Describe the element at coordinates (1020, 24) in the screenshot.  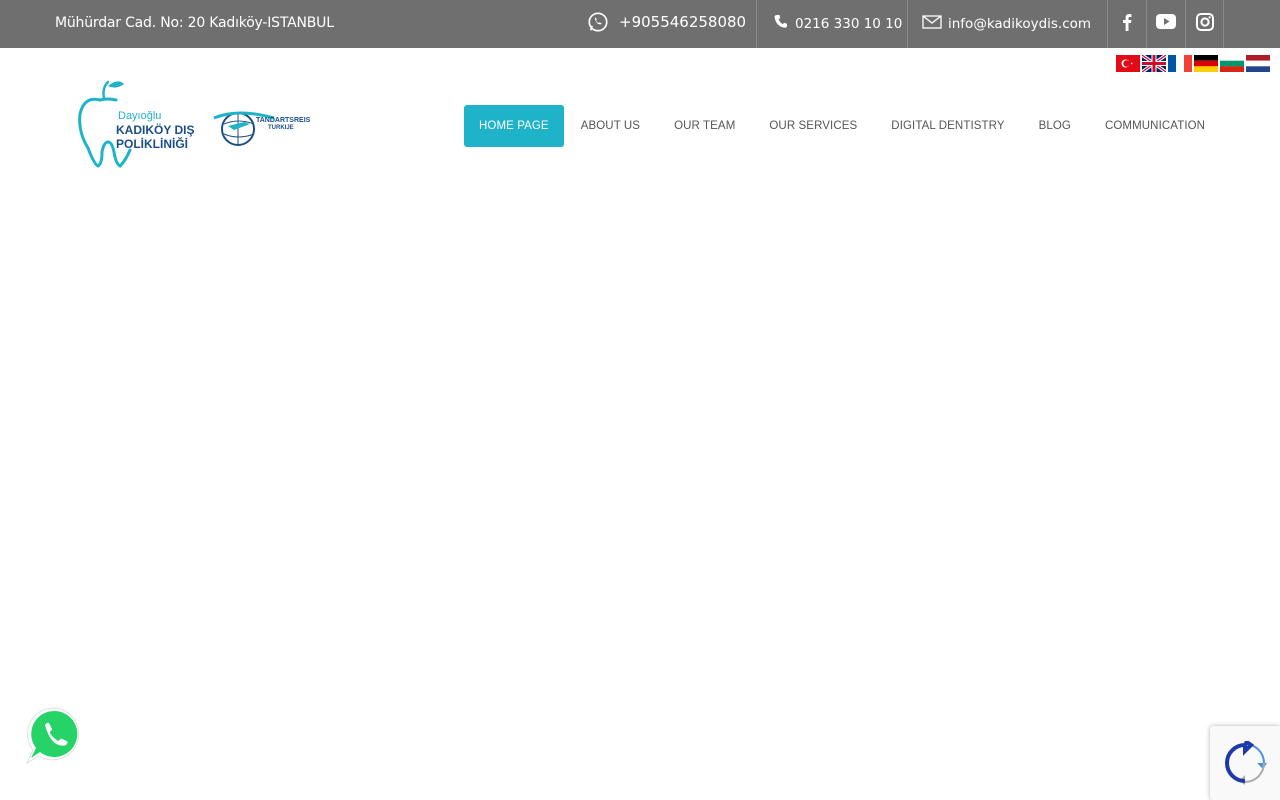
I see `email-address: info@kadikoydis.com` at that location.